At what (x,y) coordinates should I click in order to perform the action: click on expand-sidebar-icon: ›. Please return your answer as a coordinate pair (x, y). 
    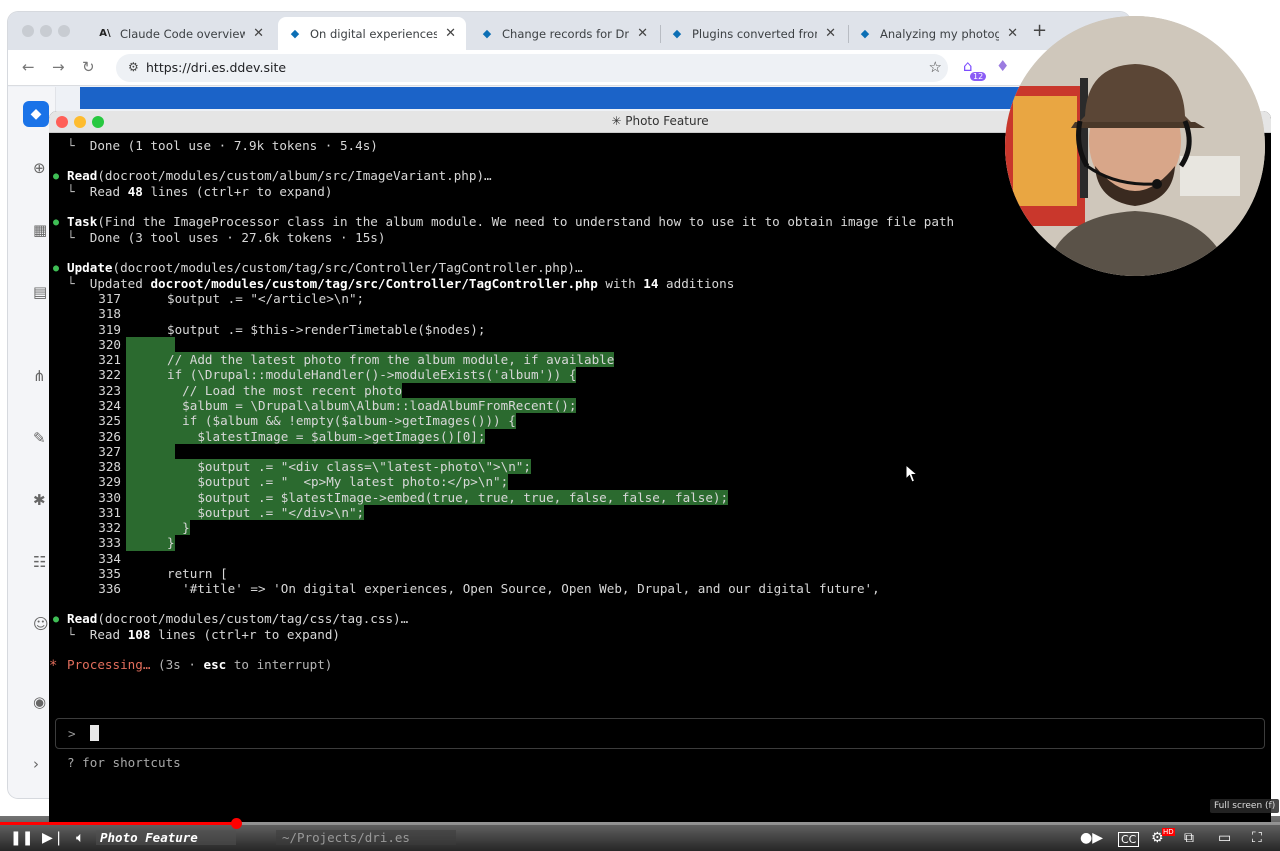
    Looking at the image, I should click on (36, 764).